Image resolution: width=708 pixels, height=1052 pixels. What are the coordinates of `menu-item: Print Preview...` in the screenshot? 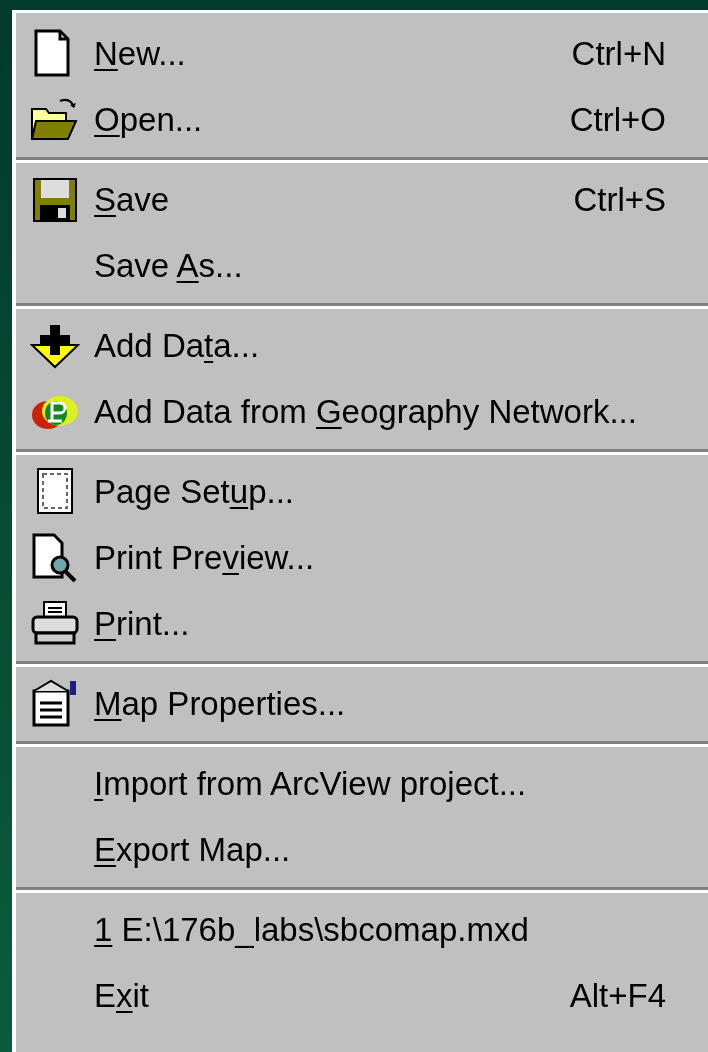 It's located at (362, 558).